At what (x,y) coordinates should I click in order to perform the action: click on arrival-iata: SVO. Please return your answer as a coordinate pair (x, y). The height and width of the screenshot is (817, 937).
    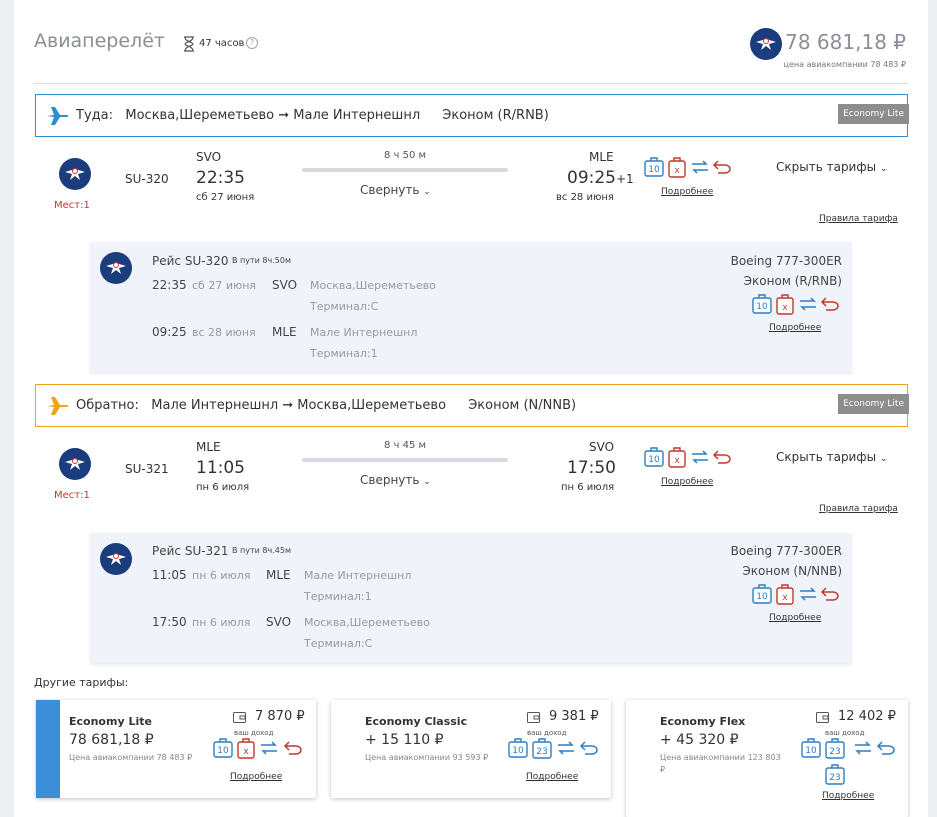
    Looking at the image, I should click on (602, 447).